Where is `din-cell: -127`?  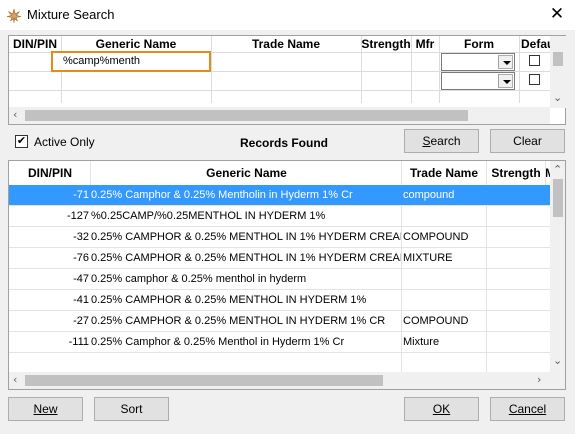 din-cell: -127 is located at coordinates (77, 216).